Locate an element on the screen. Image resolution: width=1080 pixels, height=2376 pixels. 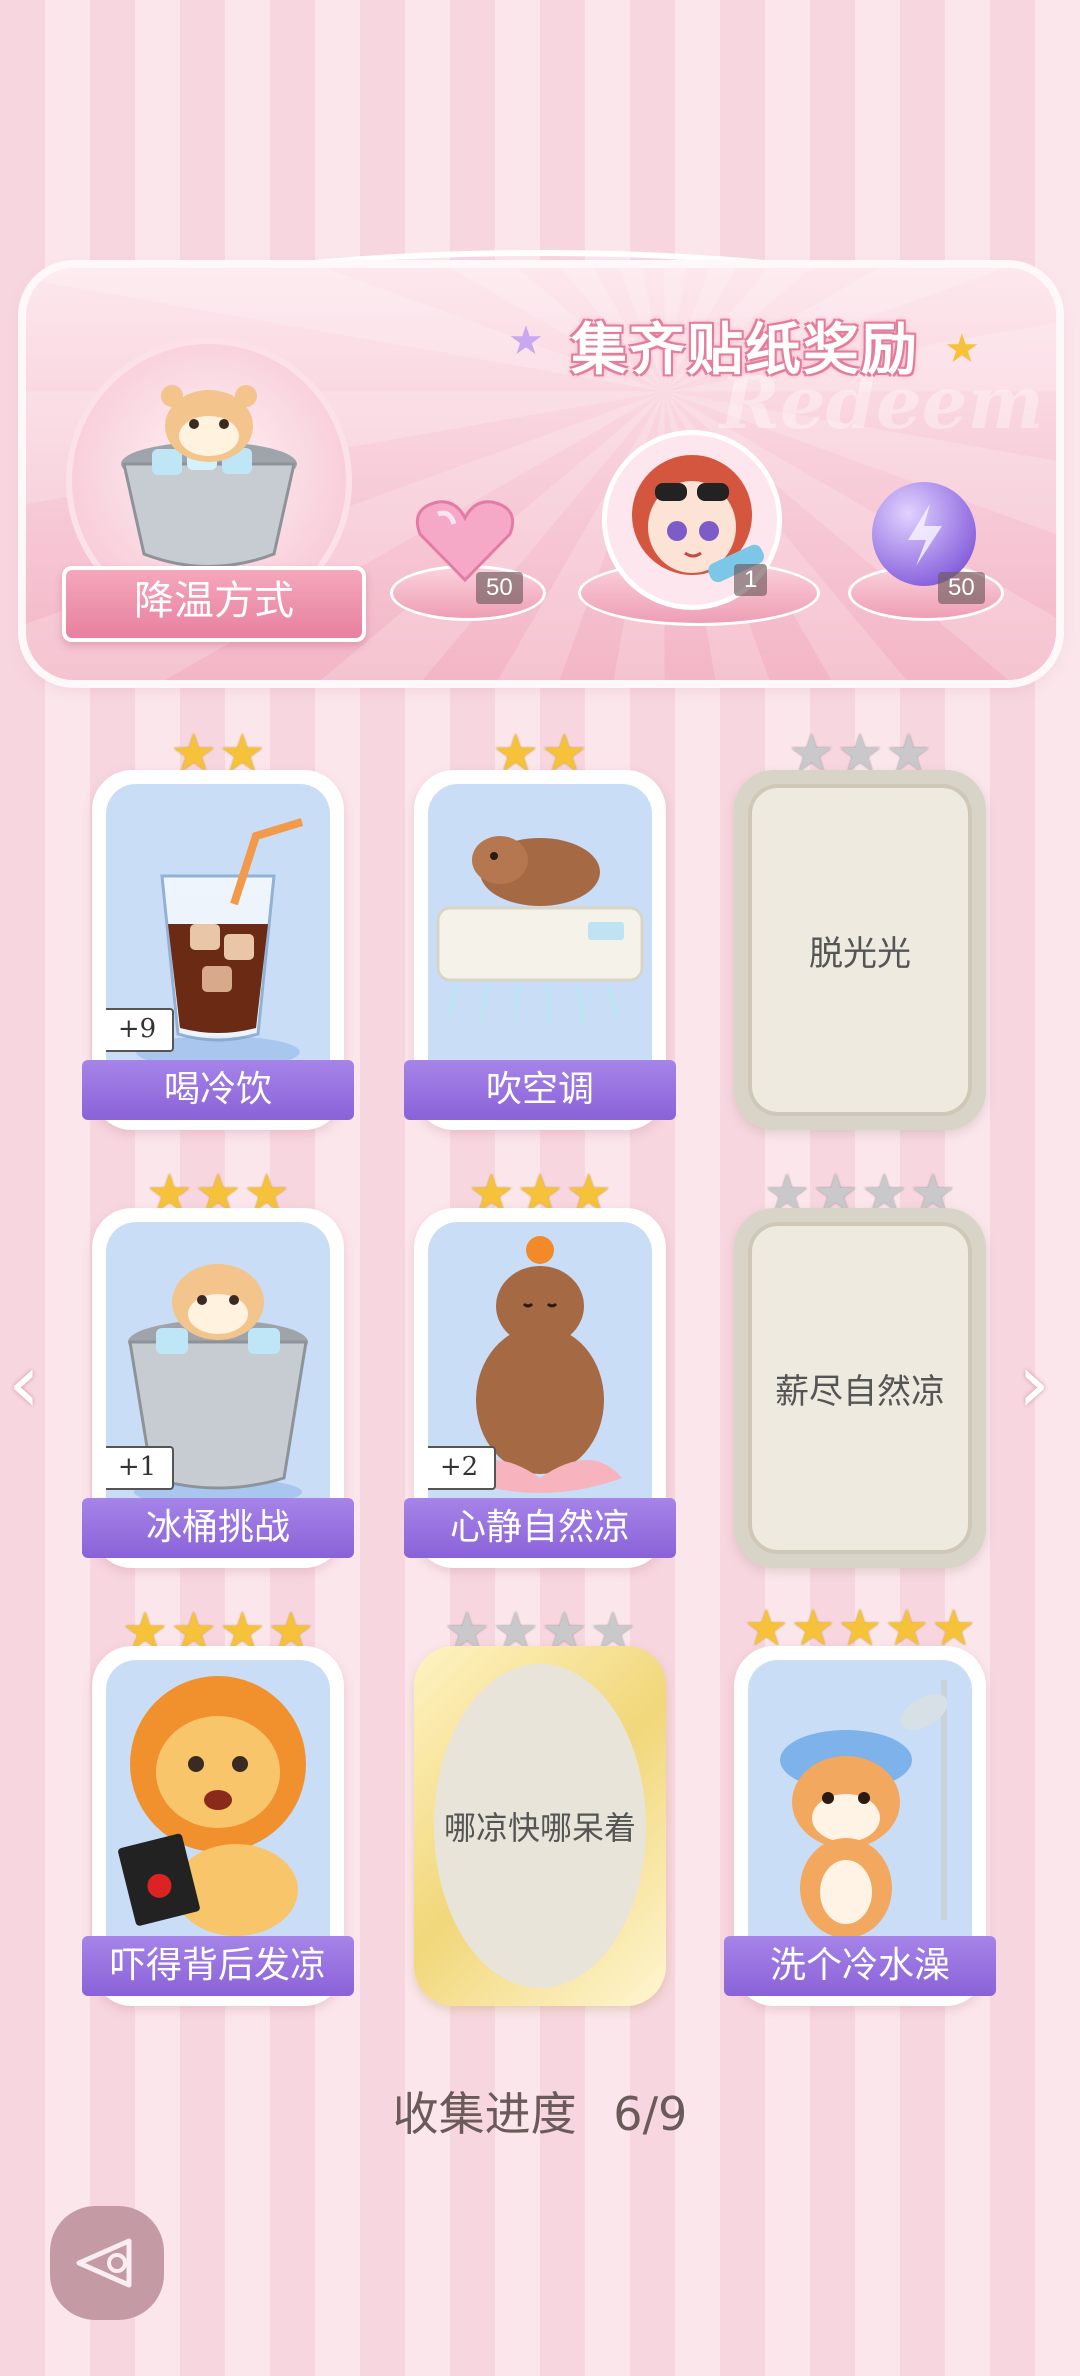
duplicate-count-badge: +9 is located at coordinates (140, 1030).